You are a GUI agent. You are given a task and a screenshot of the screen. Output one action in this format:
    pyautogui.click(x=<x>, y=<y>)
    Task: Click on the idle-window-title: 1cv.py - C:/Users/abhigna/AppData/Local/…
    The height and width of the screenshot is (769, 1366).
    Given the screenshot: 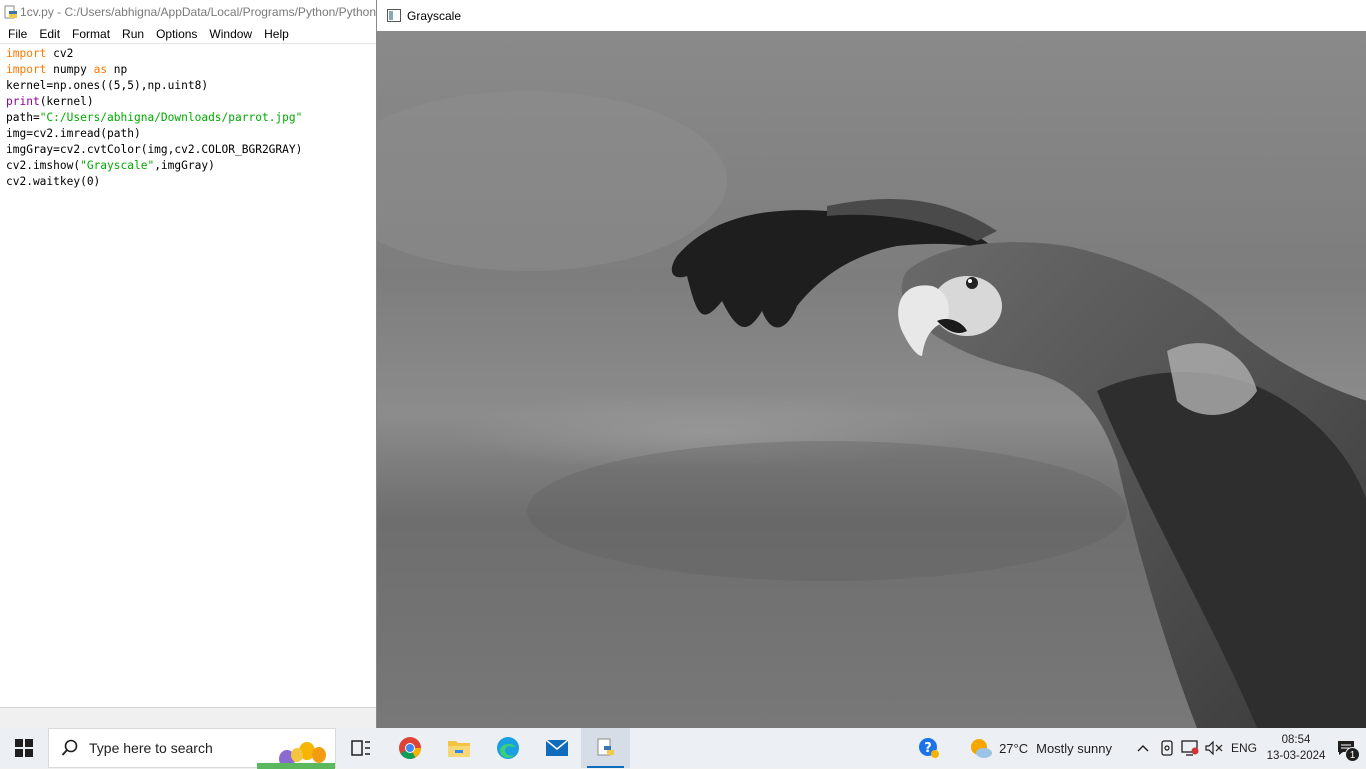 What is the action you would take?
    pyautogui.click(x=198, y=12)
    